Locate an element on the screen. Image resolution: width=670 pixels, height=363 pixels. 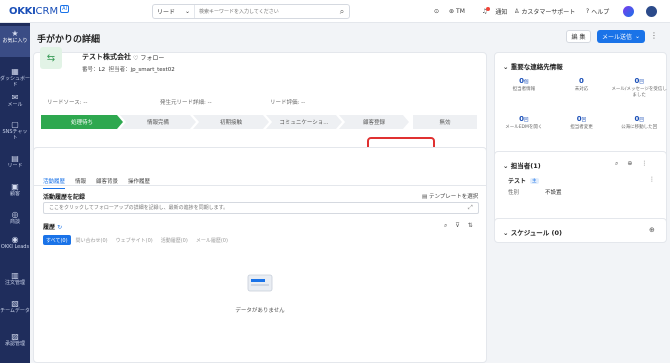
sidebar-item-label: OKKI Leads is located at coordinates (15, 247).